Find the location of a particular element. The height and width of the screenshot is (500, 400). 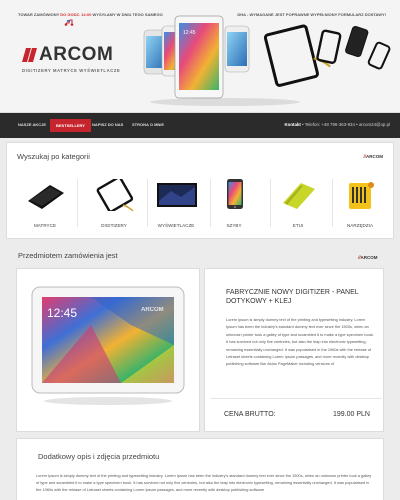

nav-item-nasze-akcje: Nasze Akcje is located at coordinates (32, 124).